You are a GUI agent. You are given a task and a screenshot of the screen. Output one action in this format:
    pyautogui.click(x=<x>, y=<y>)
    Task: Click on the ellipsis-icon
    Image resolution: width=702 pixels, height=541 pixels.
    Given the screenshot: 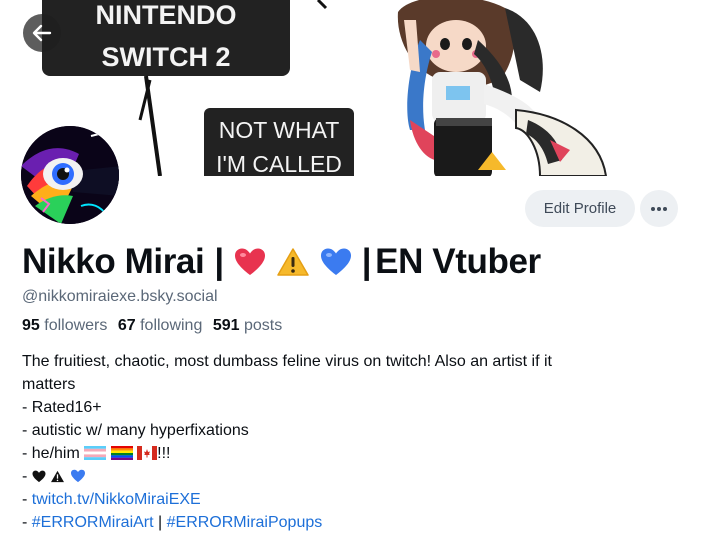 What is the action you would take?
    pyautogui.click(x=659, y=208)
    